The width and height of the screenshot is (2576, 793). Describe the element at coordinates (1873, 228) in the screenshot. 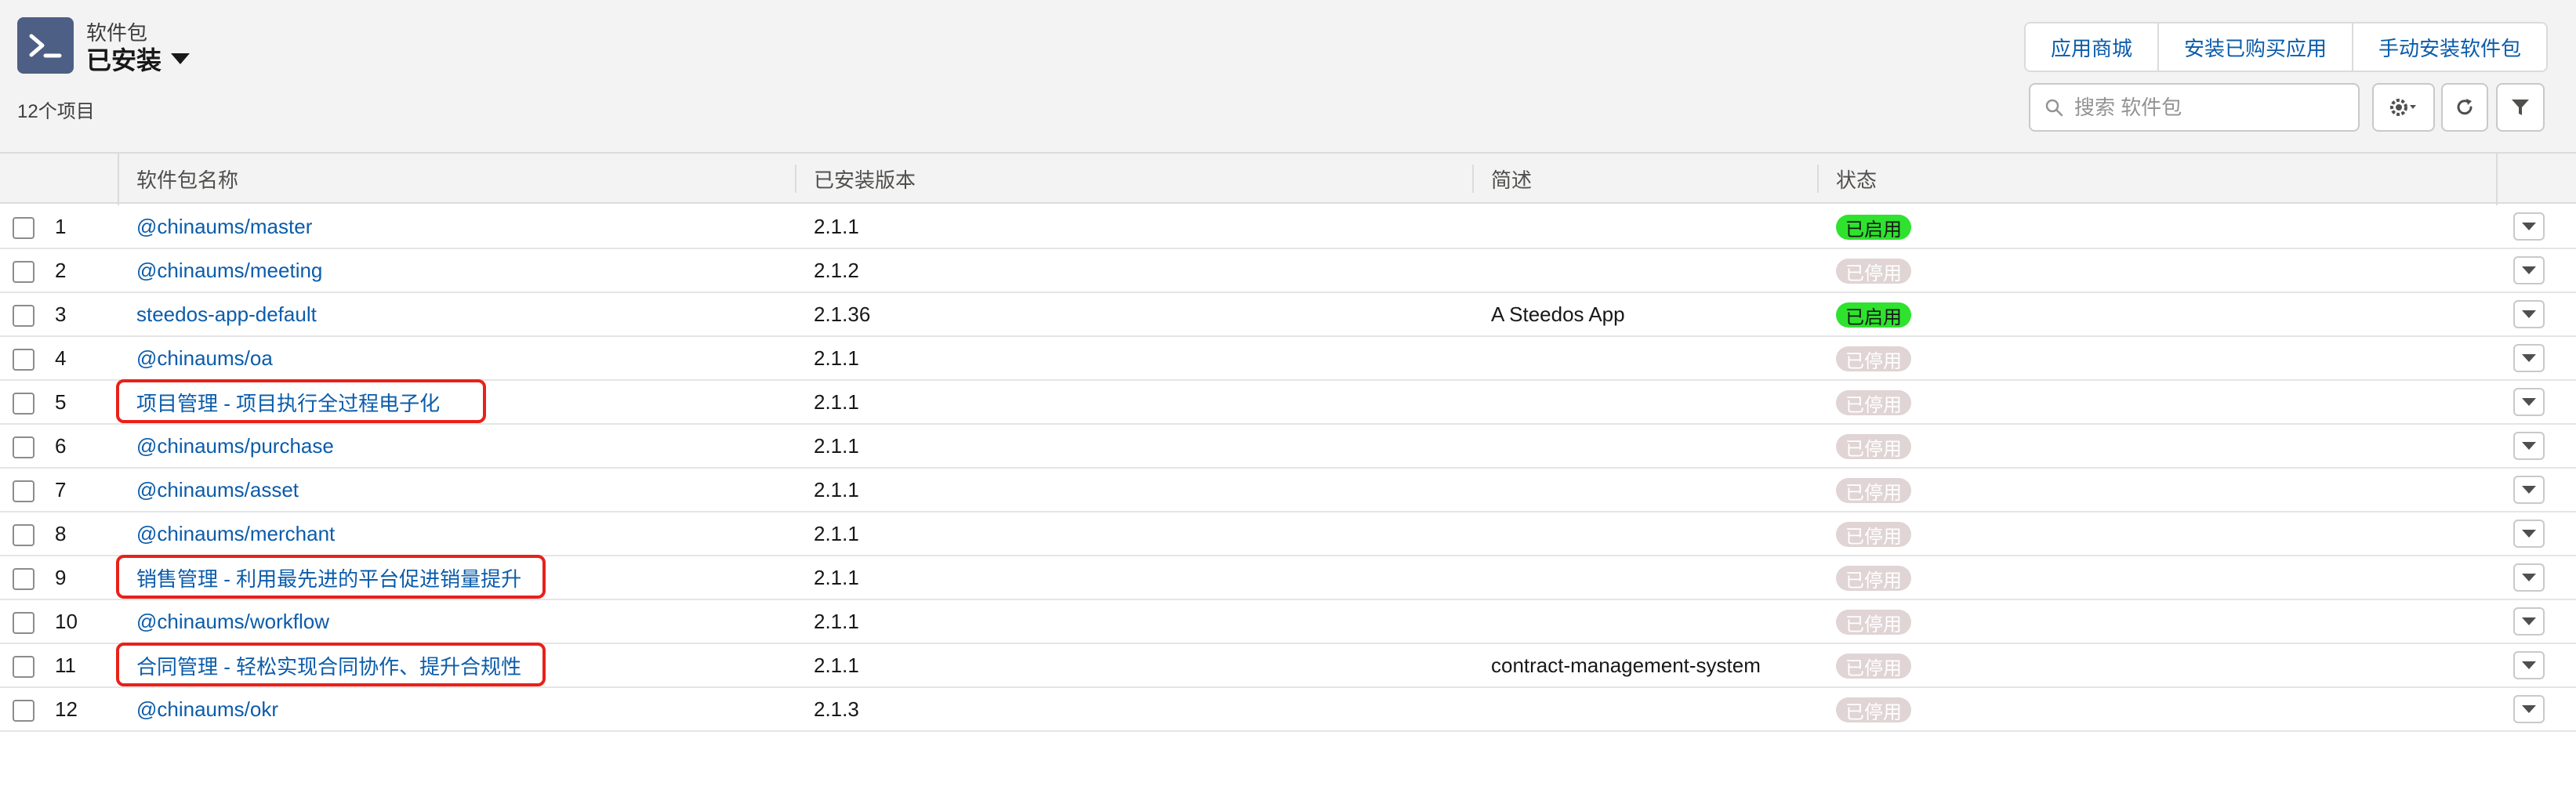

I see `status-badge: 已启用` at that location.